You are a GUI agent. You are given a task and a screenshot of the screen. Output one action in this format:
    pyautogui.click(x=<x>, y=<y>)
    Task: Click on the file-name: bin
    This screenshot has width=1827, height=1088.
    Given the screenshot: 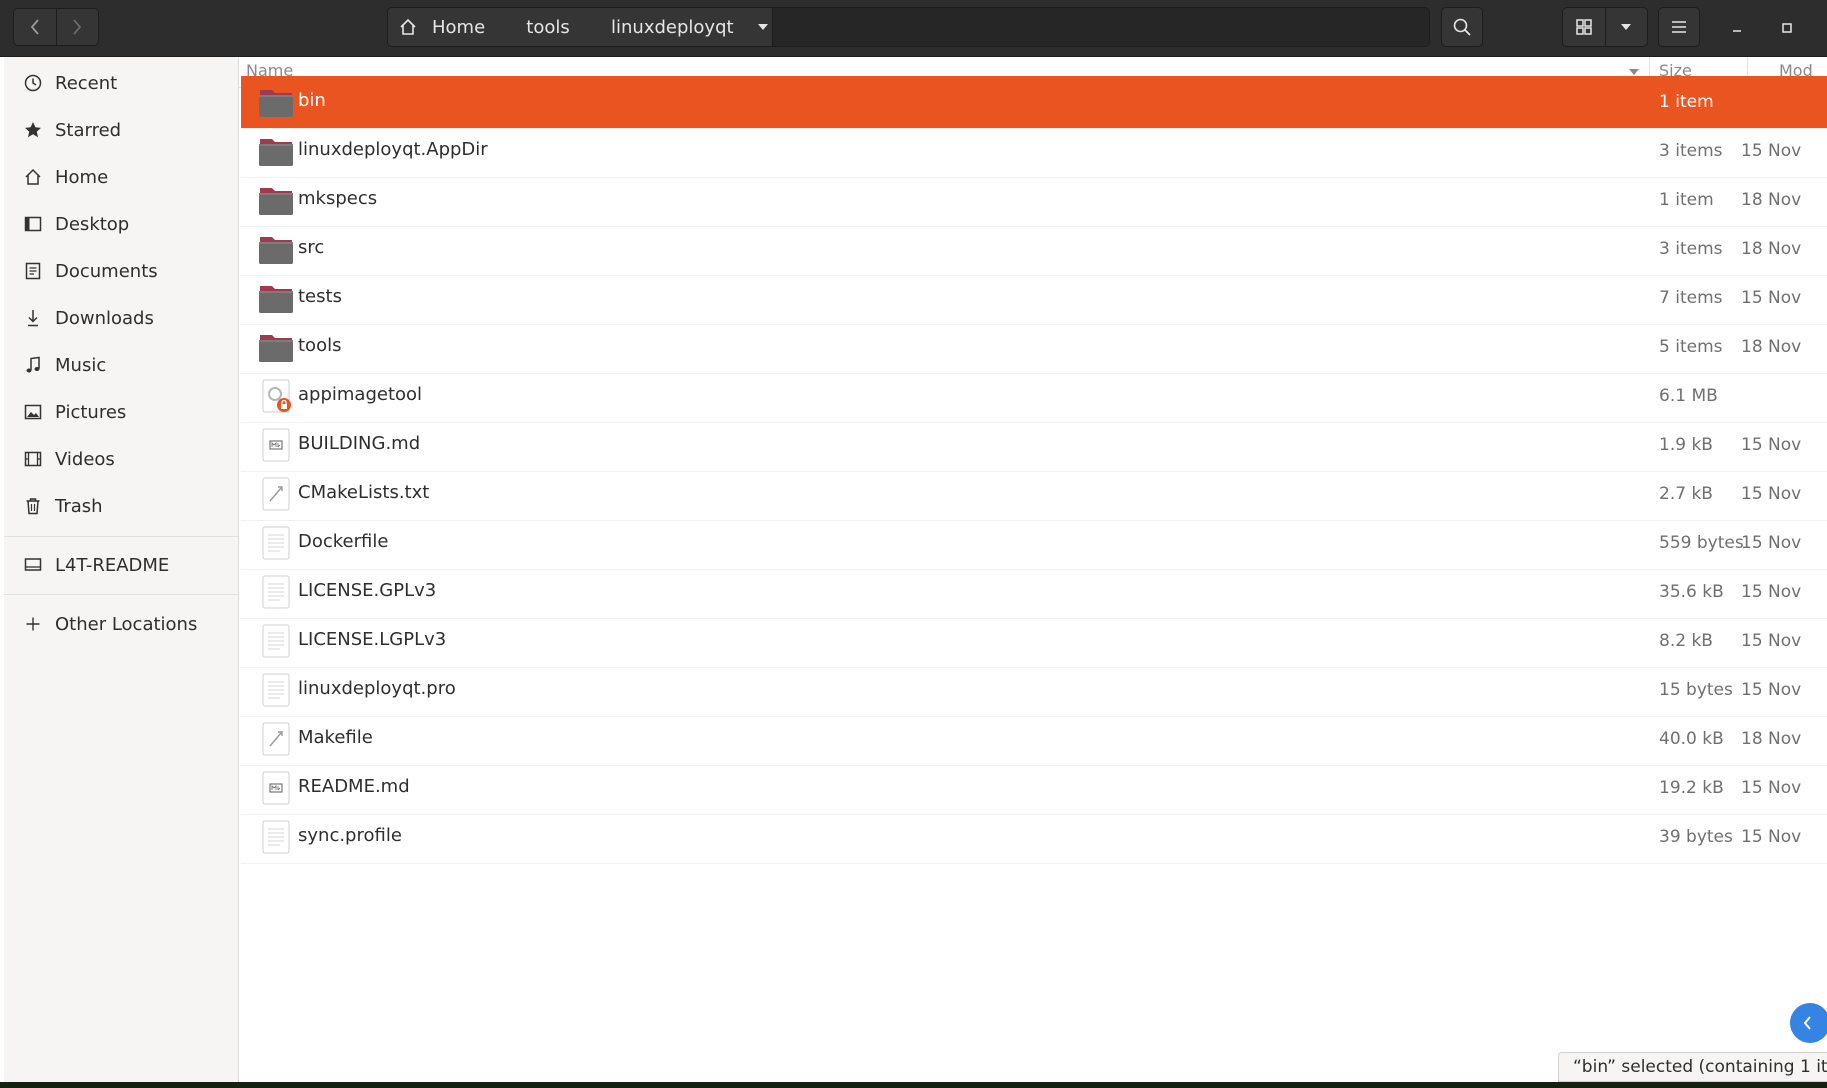 What is the action you would take?
    pyautogui.click(x=312, y=100)
    